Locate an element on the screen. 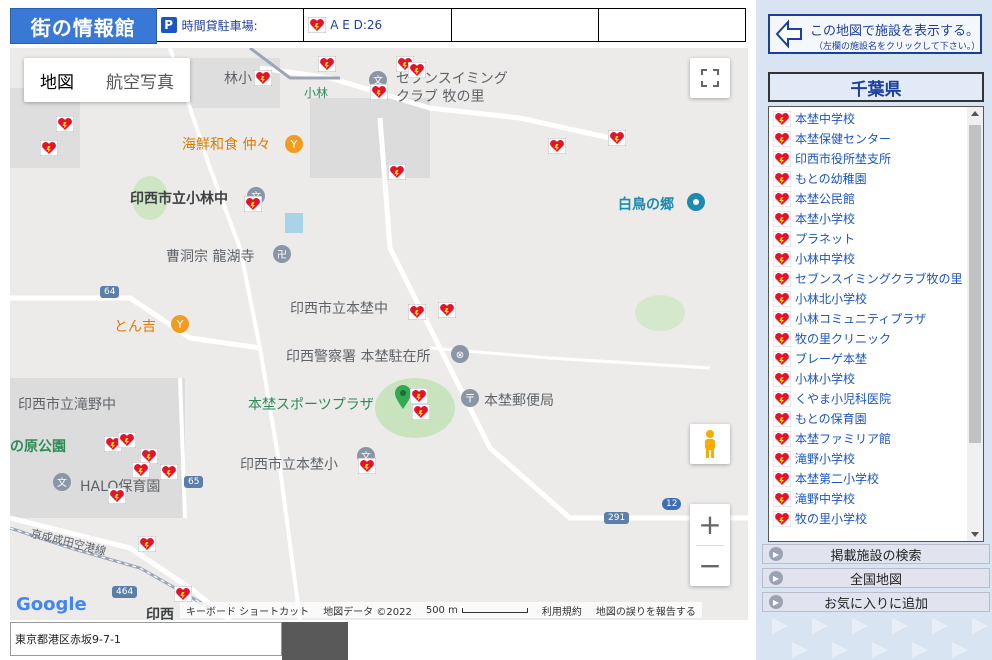 The width and height of the screenshot is (992, 660). scroll-down-arrow is located at coordinates (975, 534).